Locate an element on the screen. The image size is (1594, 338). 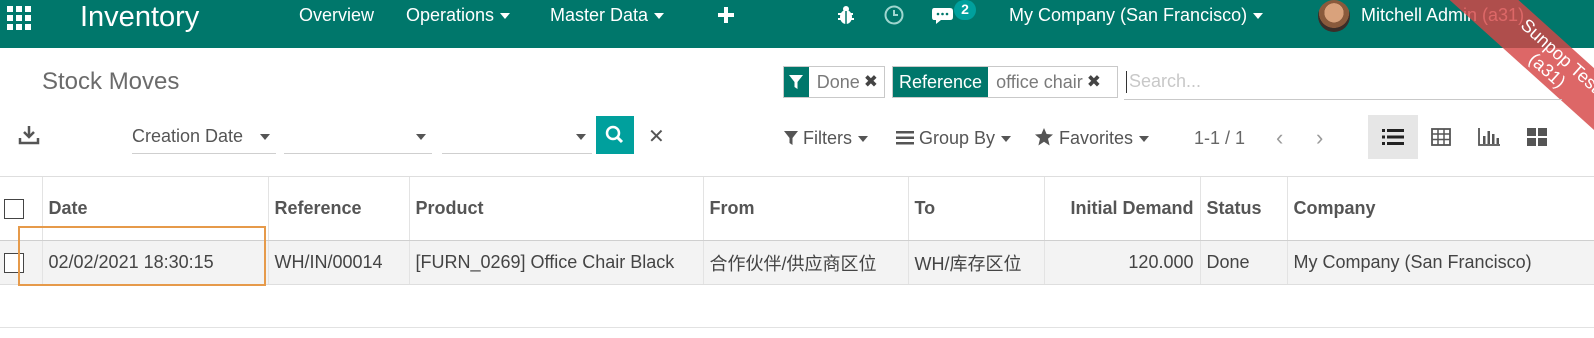
text-cursor is located at coordinates (1126, 82).